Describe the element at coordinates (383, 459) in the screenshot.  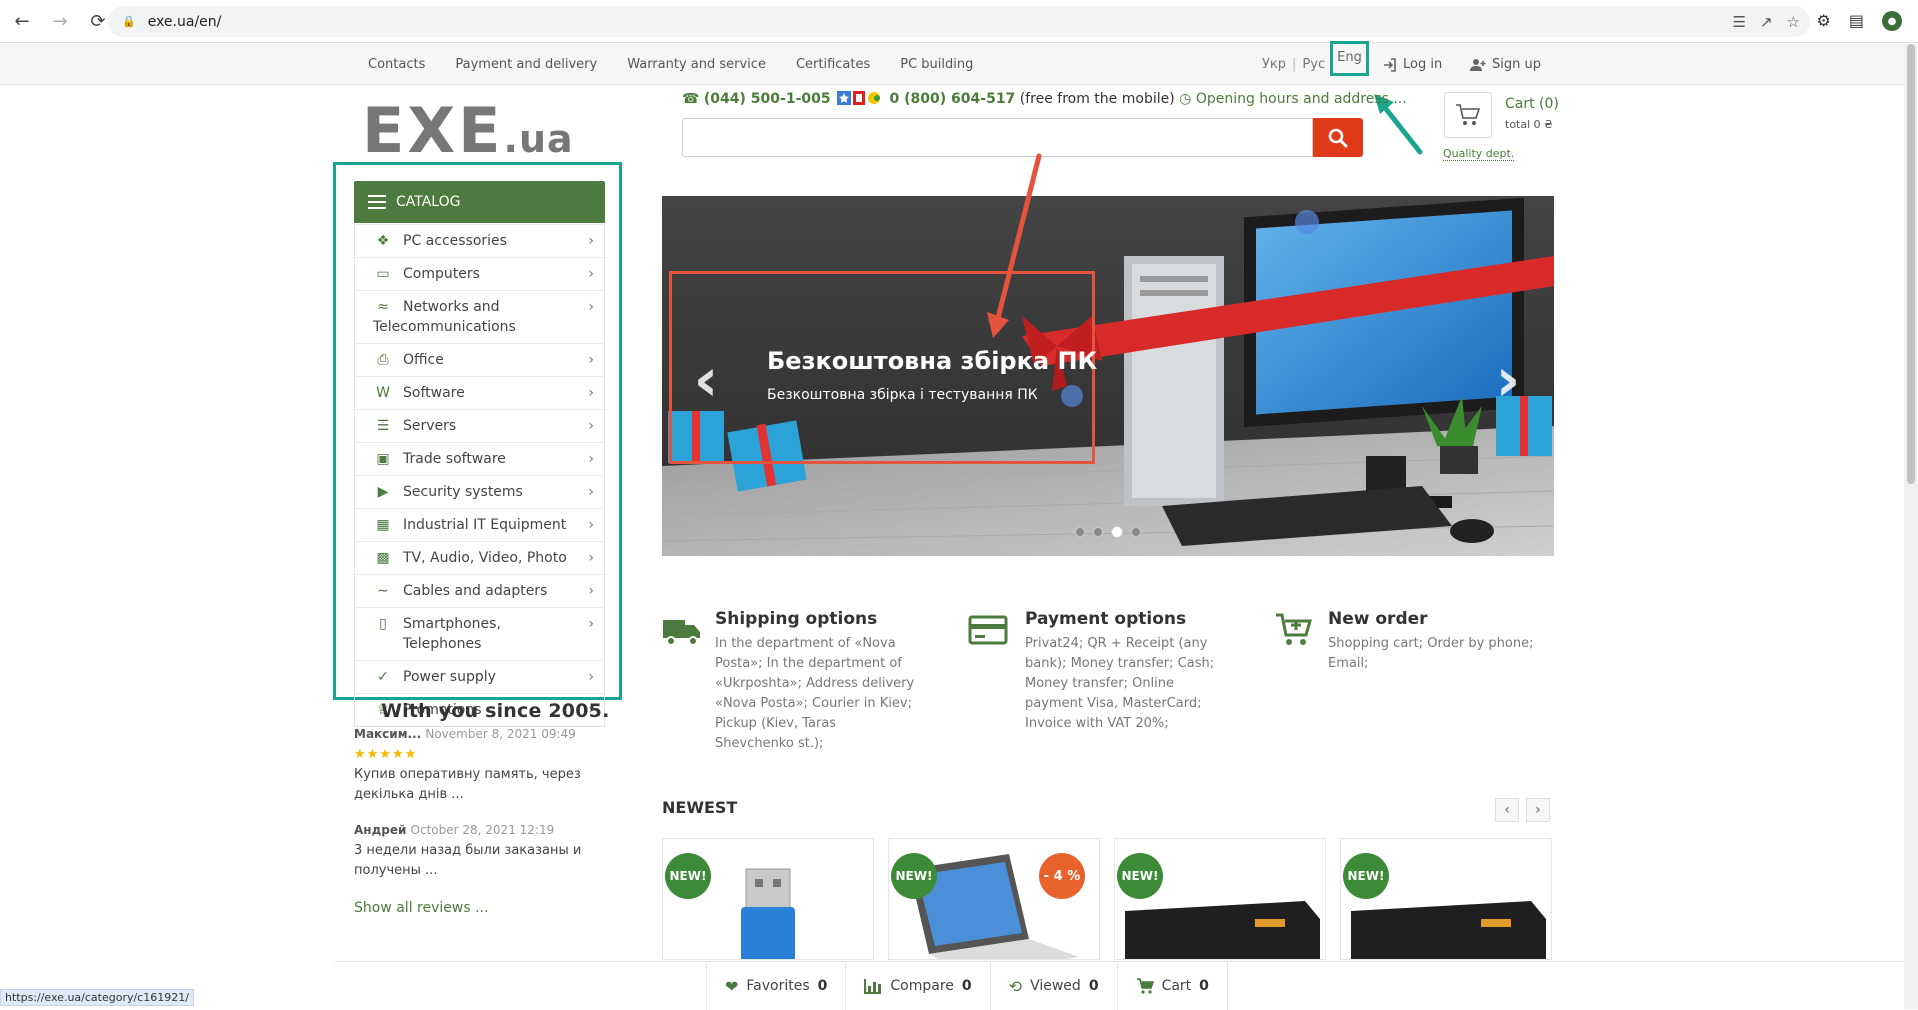
I see `cash-register-icon: ▣` at that location.